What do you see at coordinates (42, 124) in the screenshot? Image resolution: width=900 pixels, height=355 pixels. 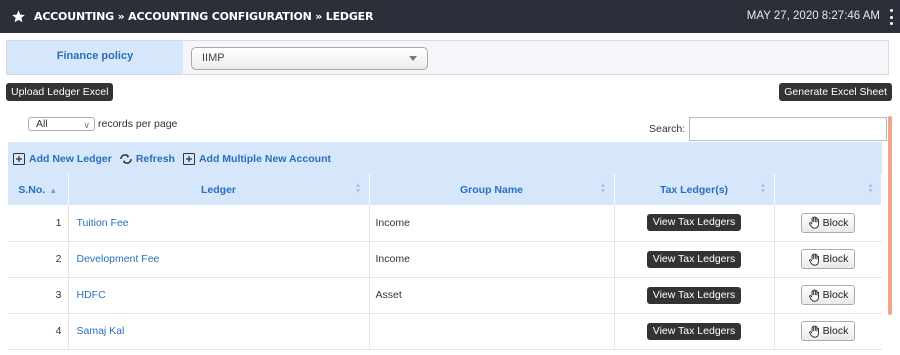 I see `records-per-page-value: All` at bounding box center [42, 124].